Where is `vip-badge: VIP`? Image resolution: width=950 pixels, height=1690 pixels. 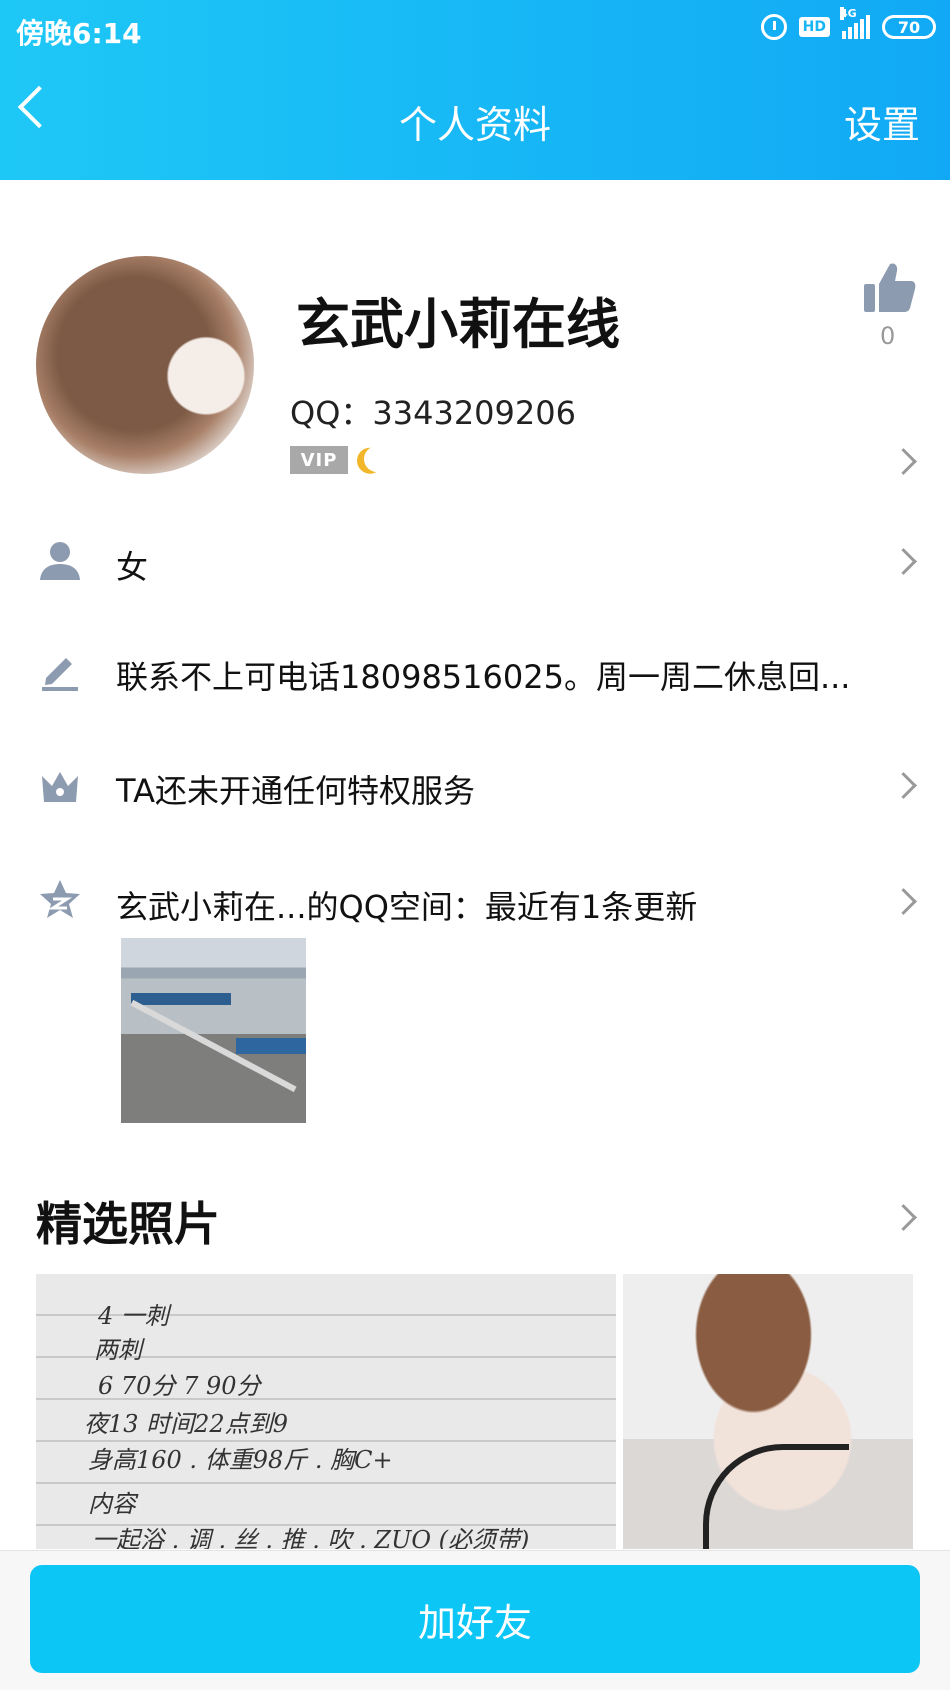 vip-badge: VIP is located at coordinates (319, 460).